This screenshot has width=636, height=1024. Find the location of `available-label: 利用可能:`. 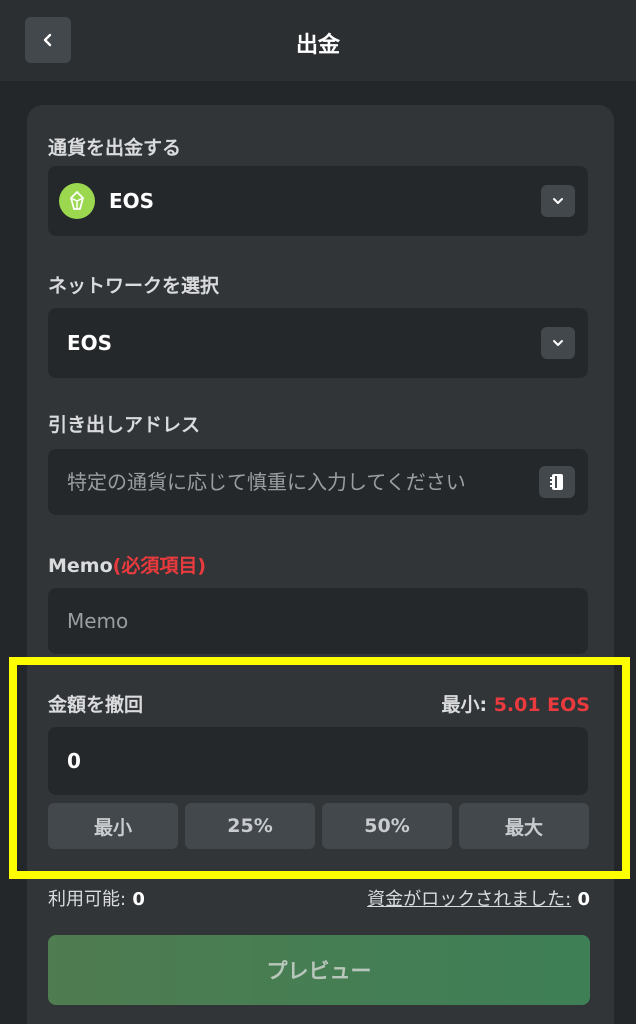

available-label: 利用可能: is located at coordinates (87, 899).